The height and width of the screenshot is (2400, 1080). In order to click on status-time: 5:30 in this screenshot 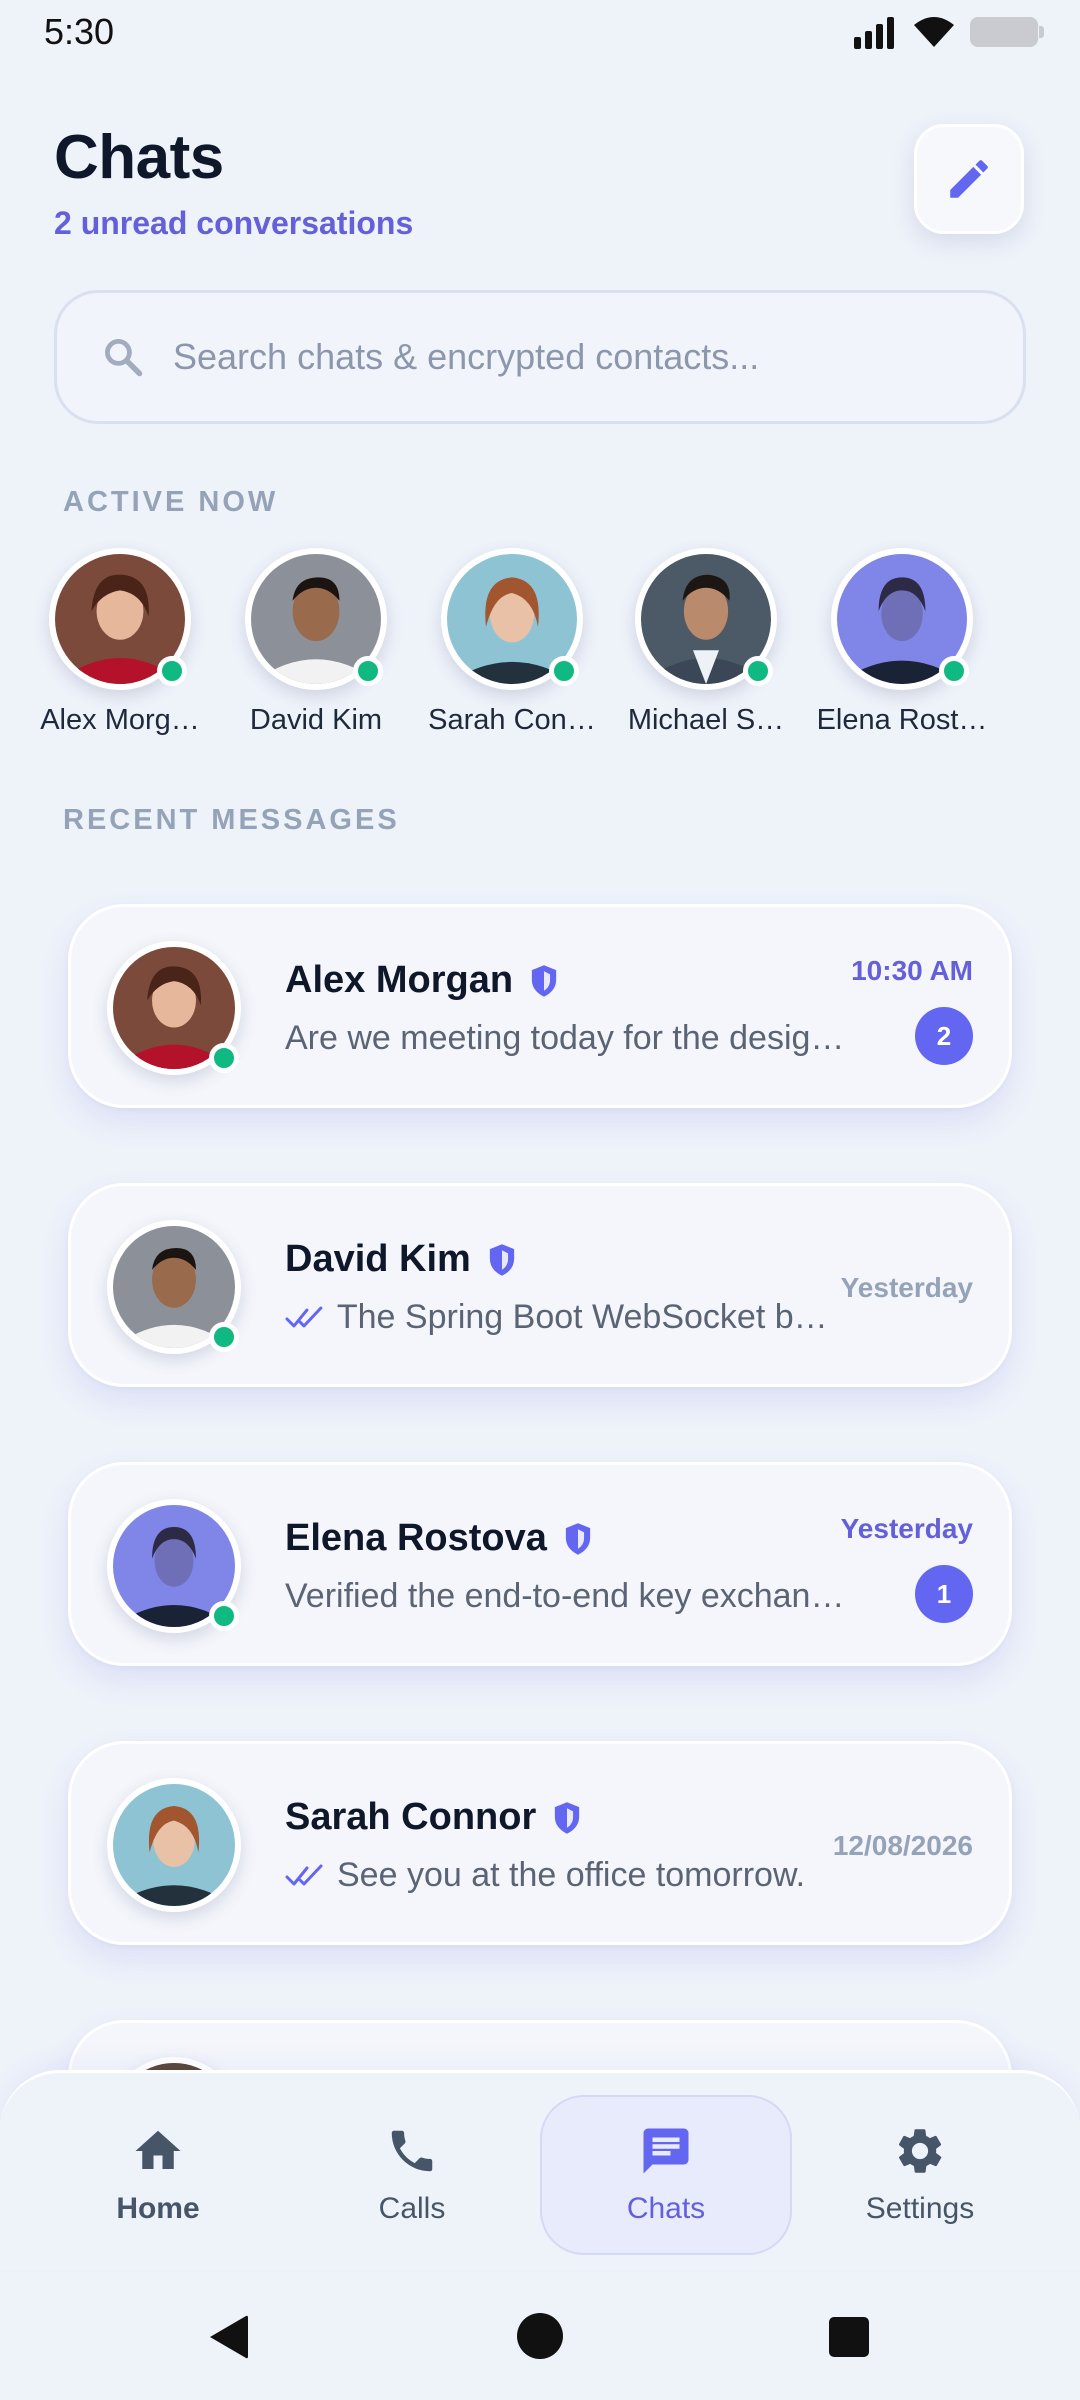, I will do `click(79, 31)`.